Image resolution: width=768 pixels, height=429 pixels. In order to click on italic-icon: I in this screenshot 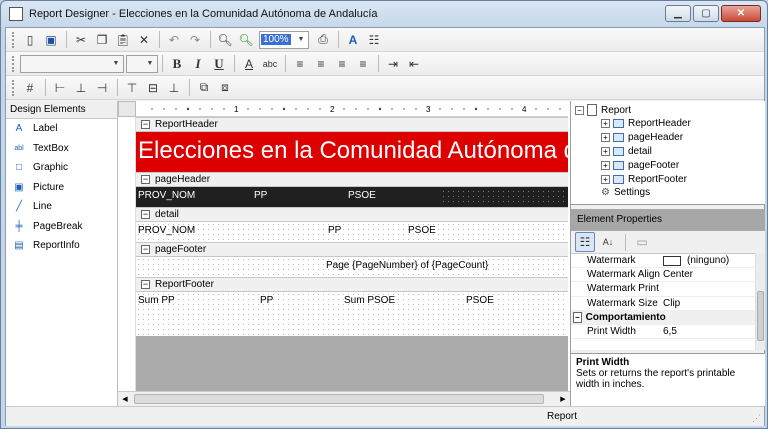, I will do `click(198, 64)`.